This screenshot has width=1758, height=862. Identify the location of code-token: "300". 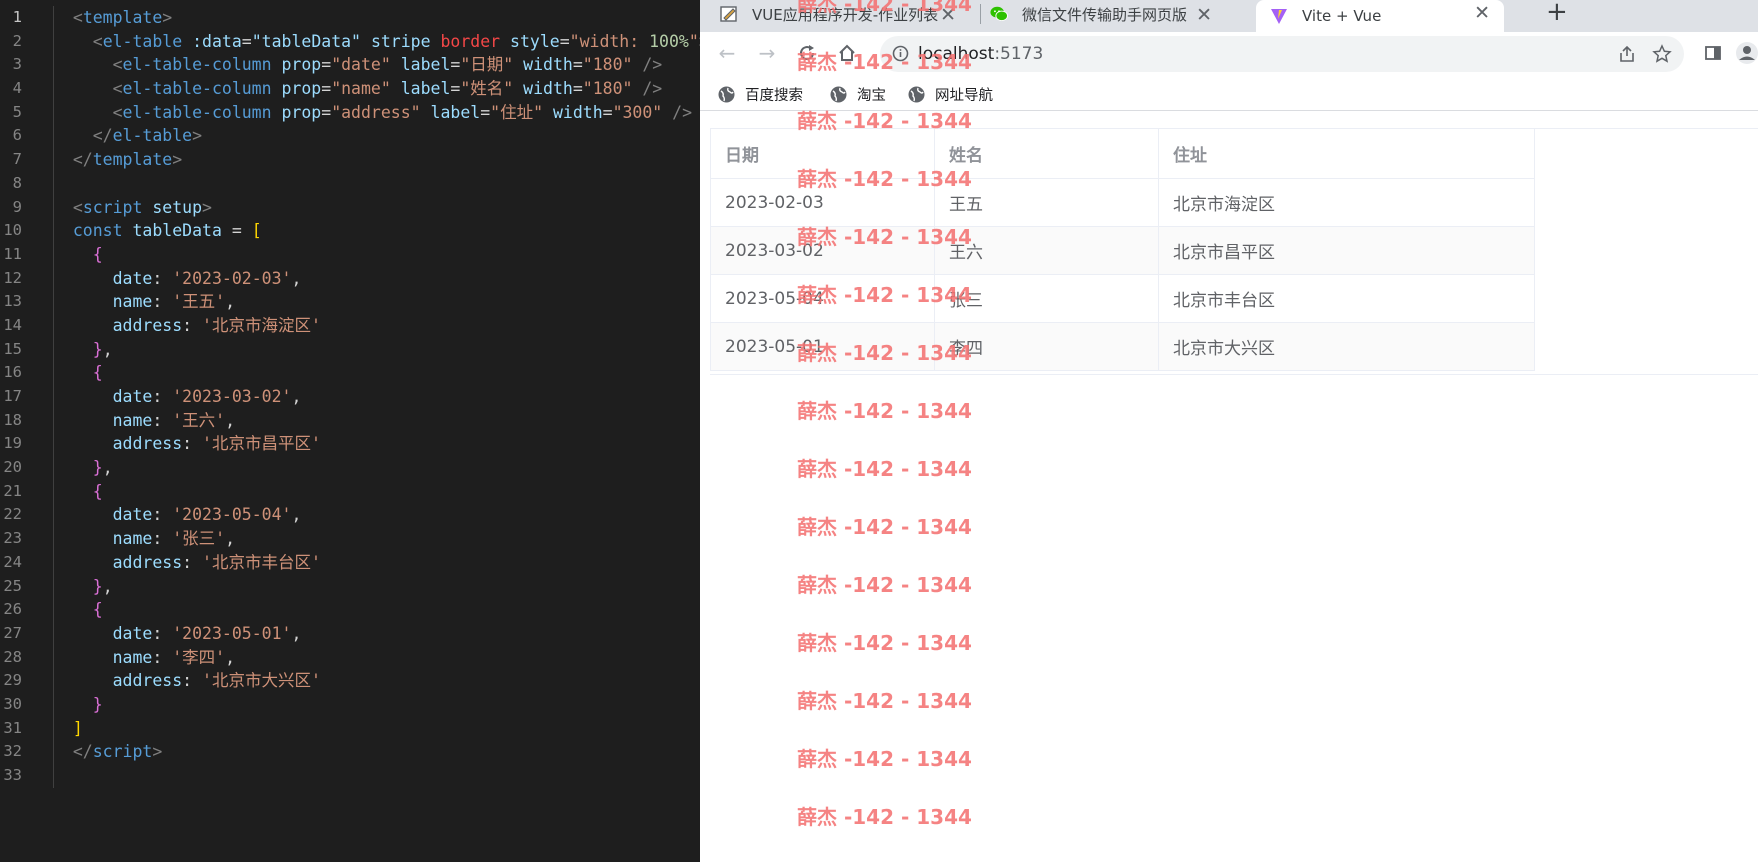
(637, 112).